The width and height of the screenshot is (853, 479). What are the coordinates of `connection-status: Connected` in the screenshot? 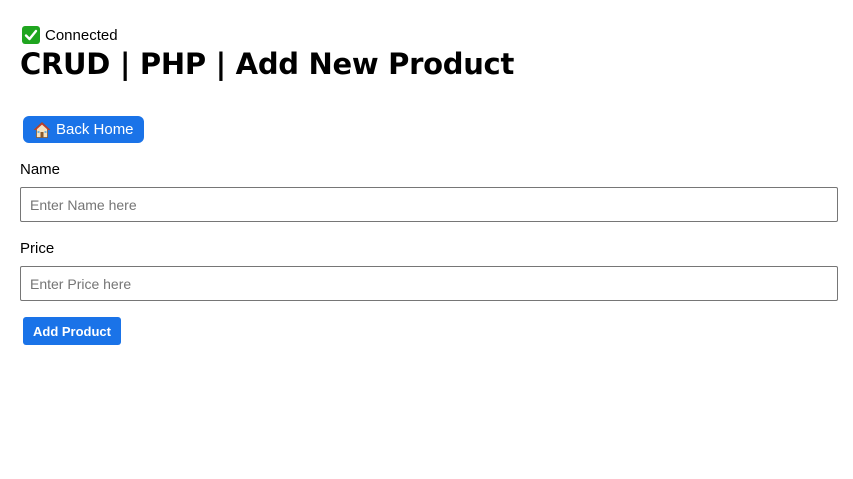 It's located at (70, 35).